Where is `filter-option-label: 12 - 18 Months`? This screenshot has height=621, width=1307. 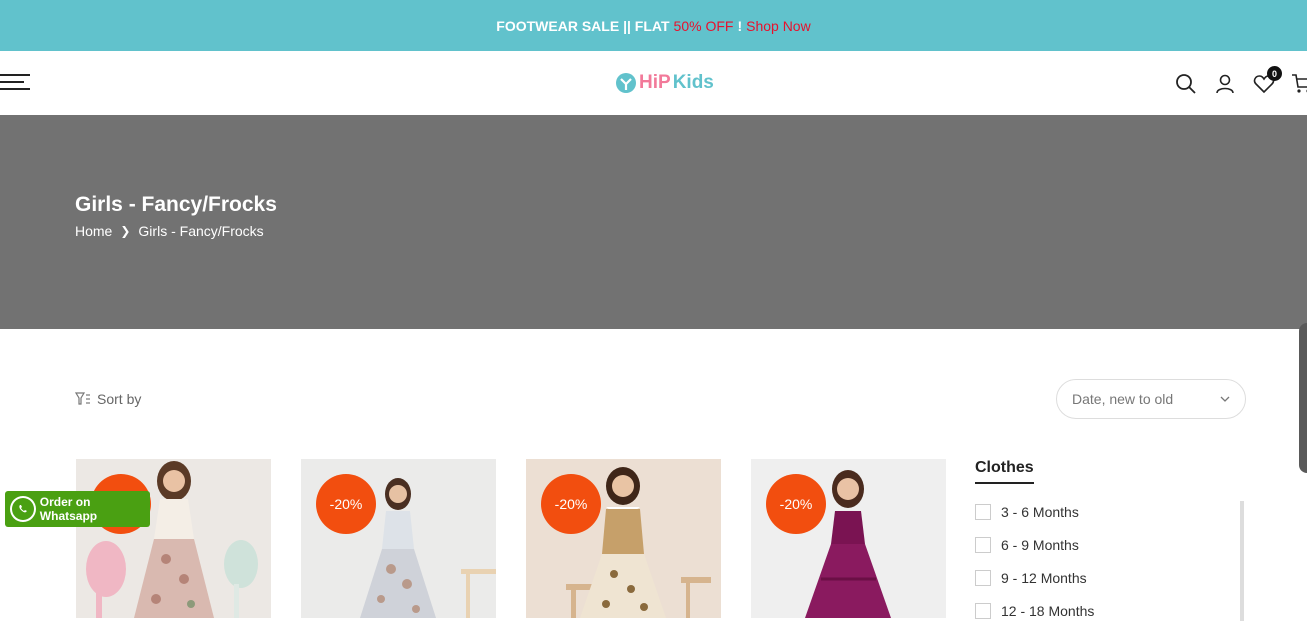
filter-option-label: 12 - 18 Months is located at coordinates (1048, 611).